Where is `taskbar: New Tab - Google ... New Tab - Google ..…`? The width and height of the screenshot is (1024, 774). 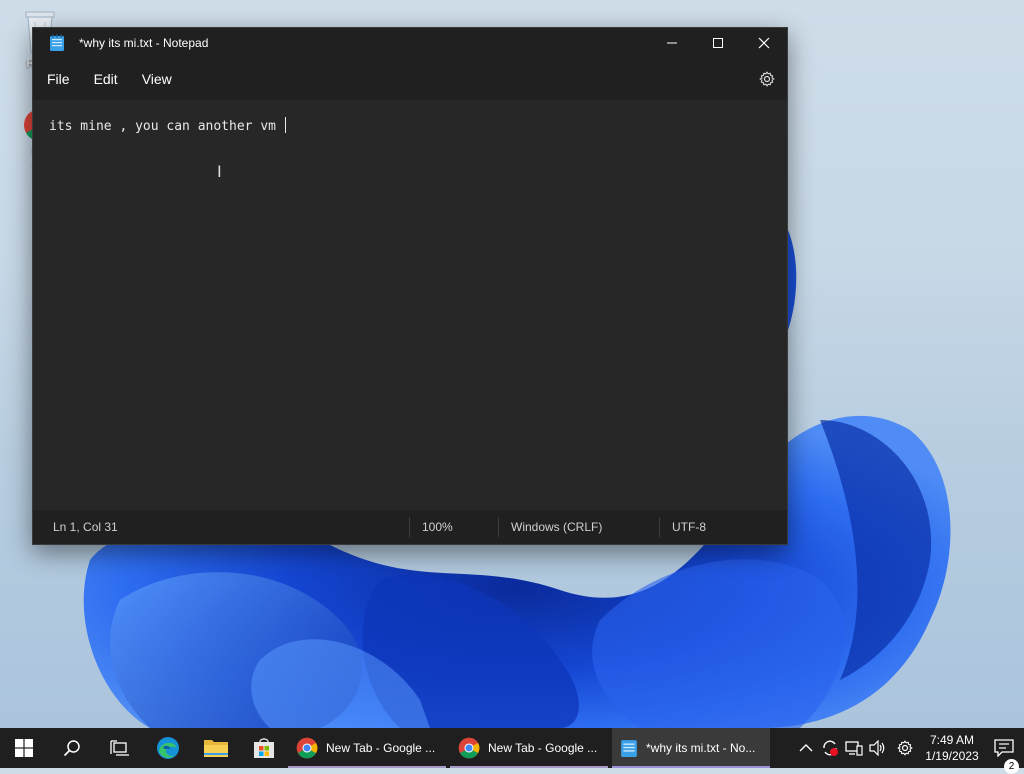
taskbar: New Tab - Google ... New Tab - Google ..… is located at coordinates (512, 751).